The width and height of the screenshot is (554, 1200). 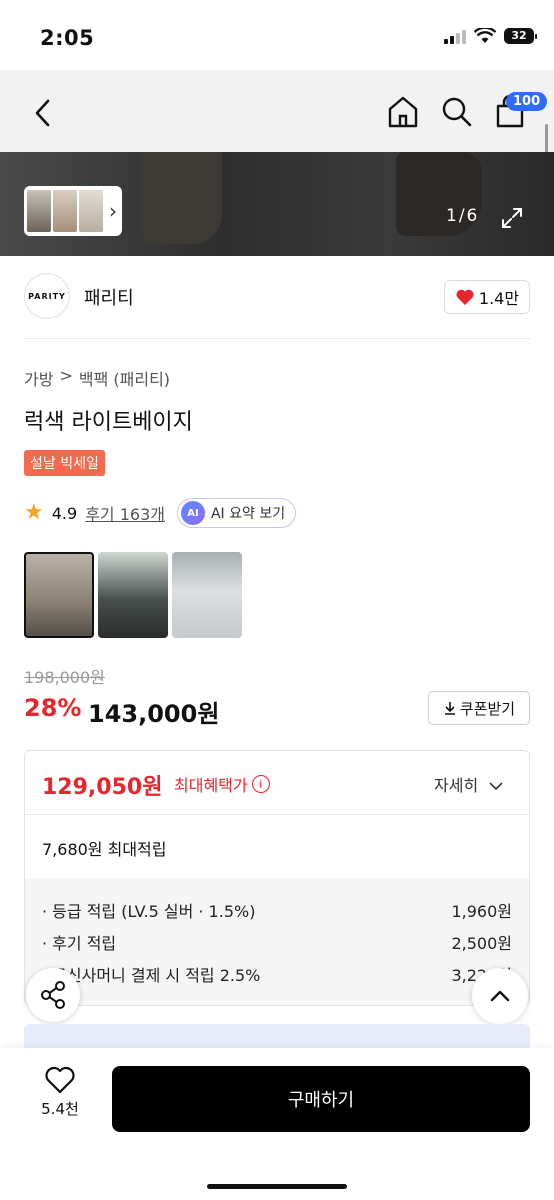 What do you see at coordinates (248, 514) in the screenshot?
I see `ai-summary-label: AI 요약 보기` at bounding box center [248, 514].